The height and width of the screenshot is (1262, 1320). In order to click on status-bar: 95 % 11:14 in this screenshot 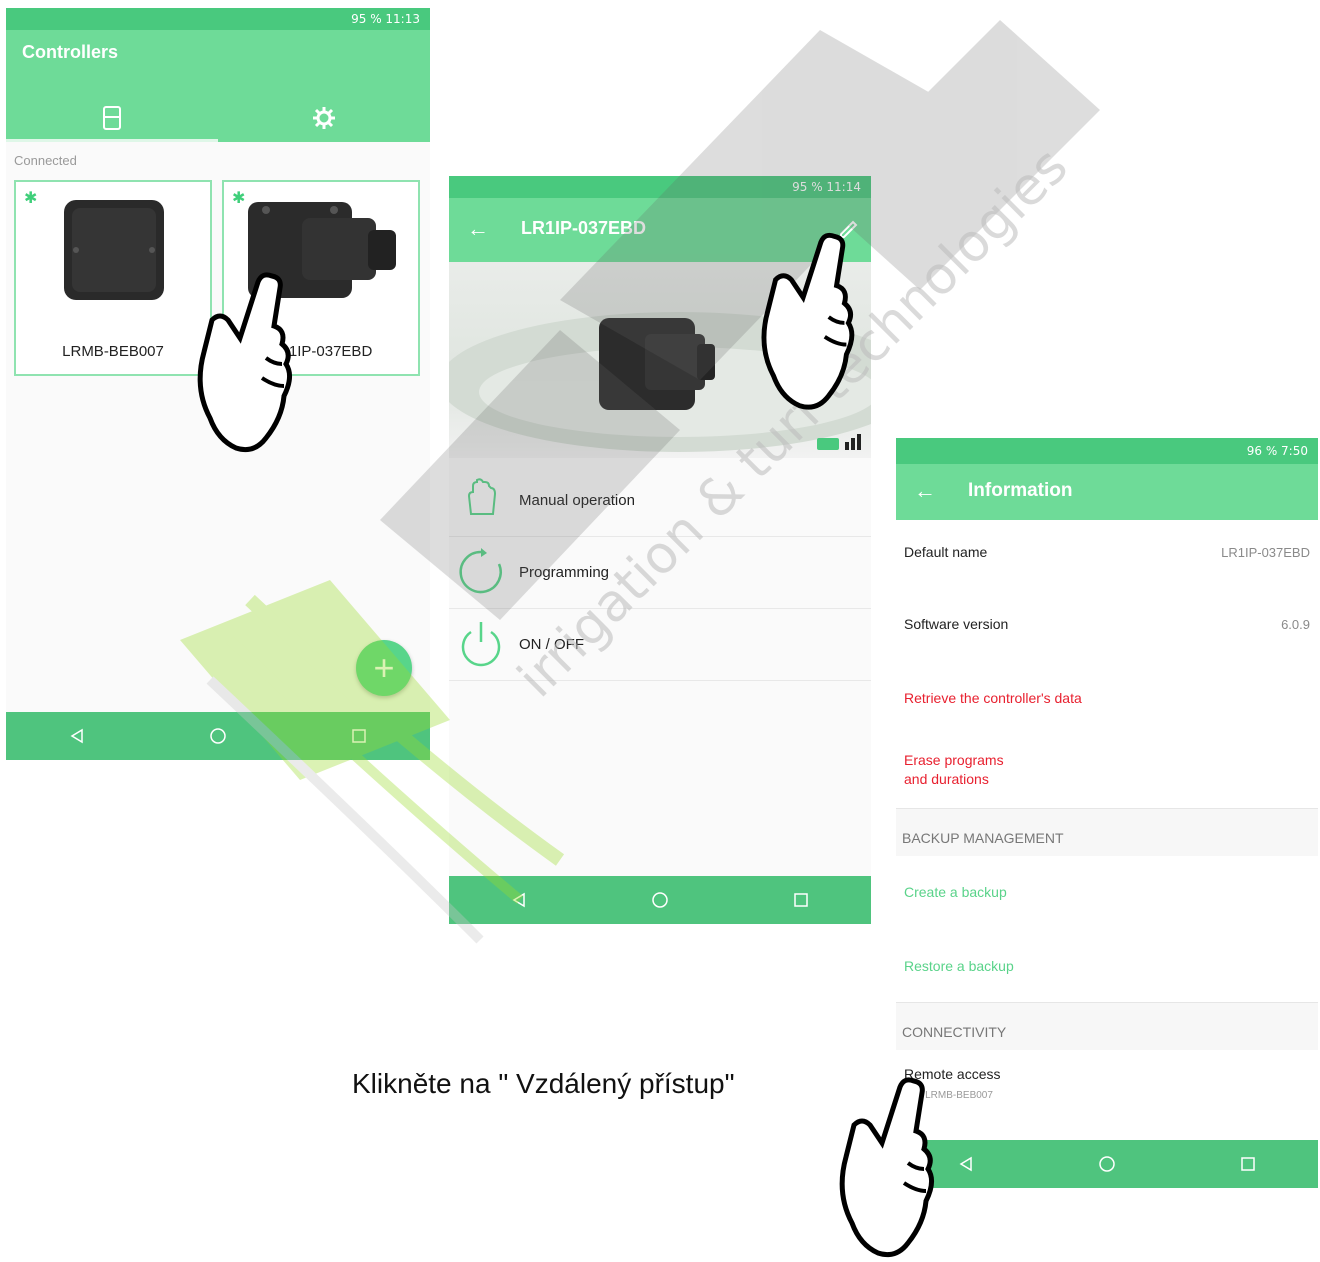, I will do `click(660, 187)`.